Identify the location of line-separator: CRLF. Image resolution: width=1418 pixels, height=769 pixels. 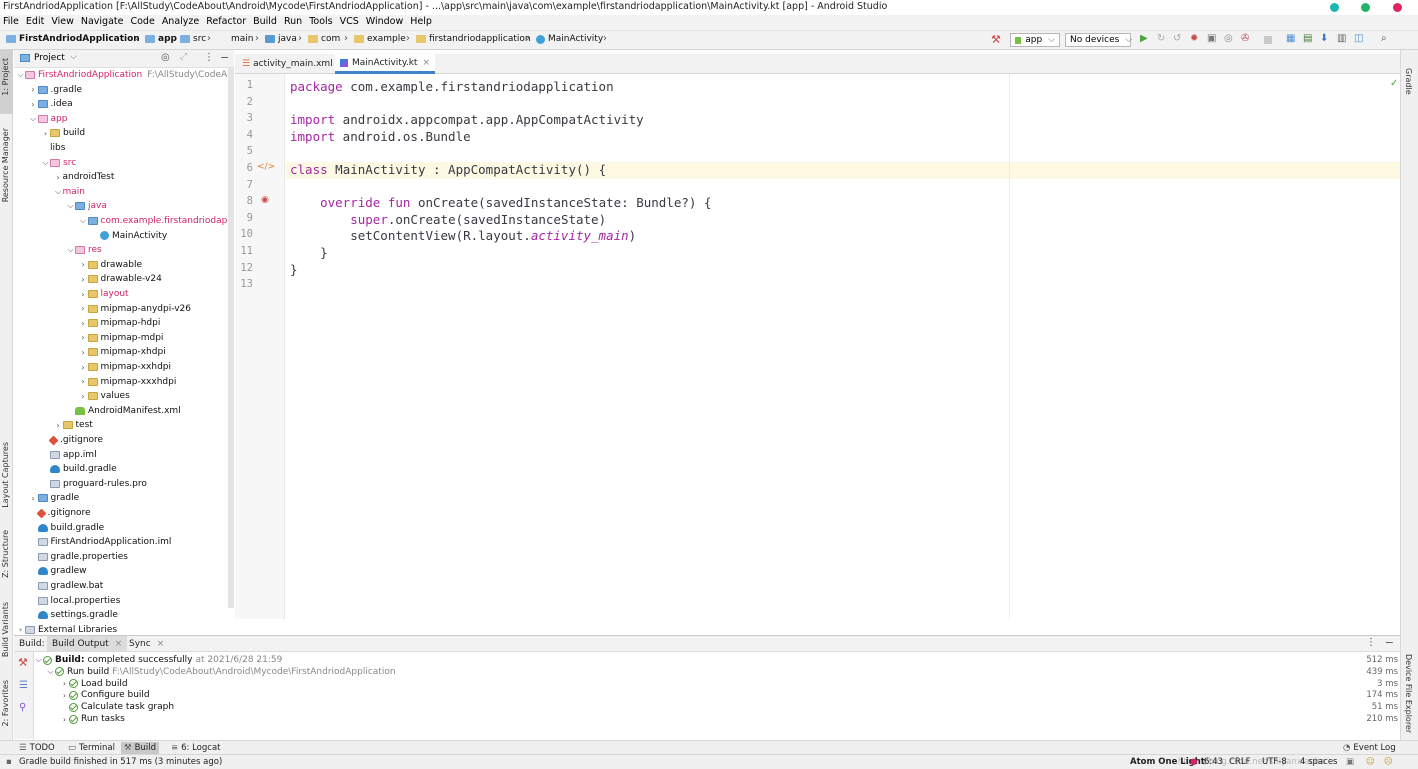
(1239, 762).